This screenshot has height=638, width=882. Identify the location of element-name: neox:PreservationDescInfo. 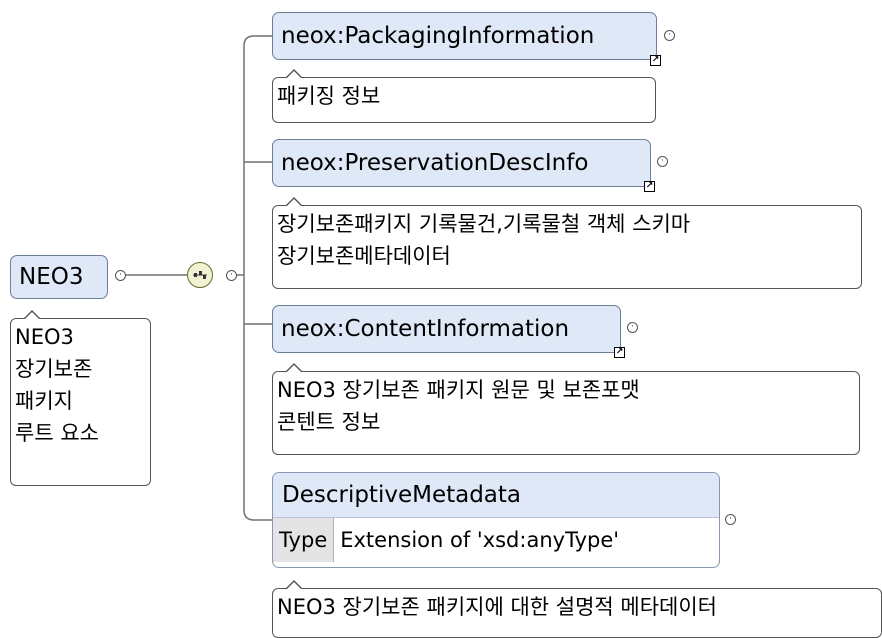
(435, 162).